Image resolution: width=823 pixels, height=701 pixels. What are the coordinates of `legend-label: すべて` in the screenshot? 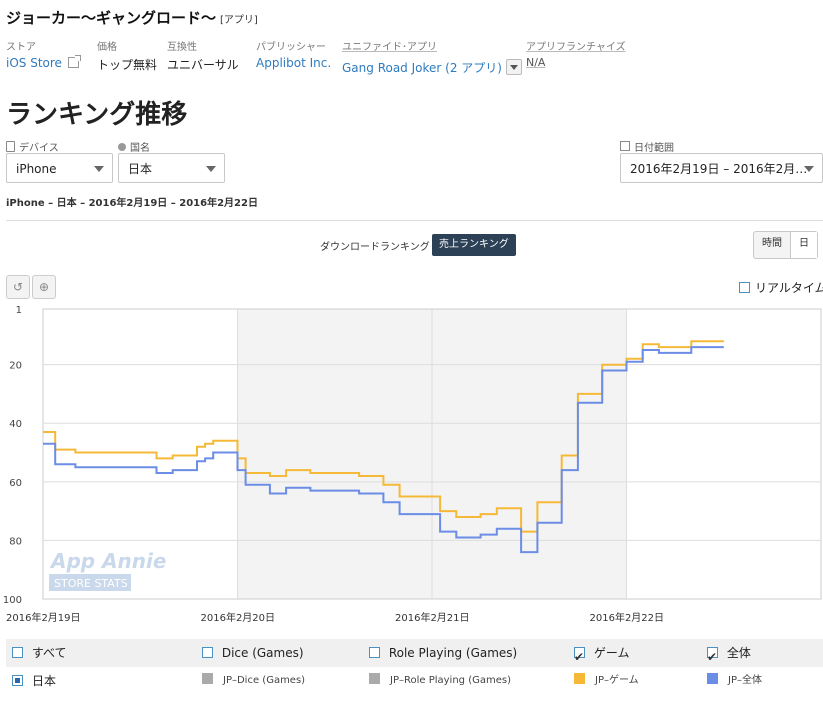 It's located at (49, 653).